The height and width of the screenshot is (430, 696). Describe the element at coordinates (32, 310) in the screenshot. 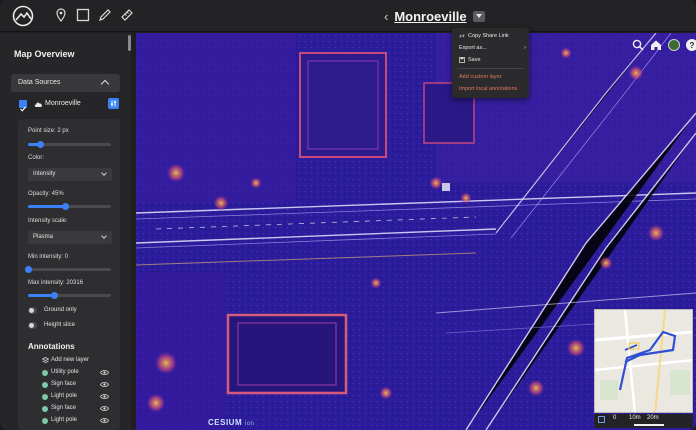

I see `ground-only-toggle` at that location.